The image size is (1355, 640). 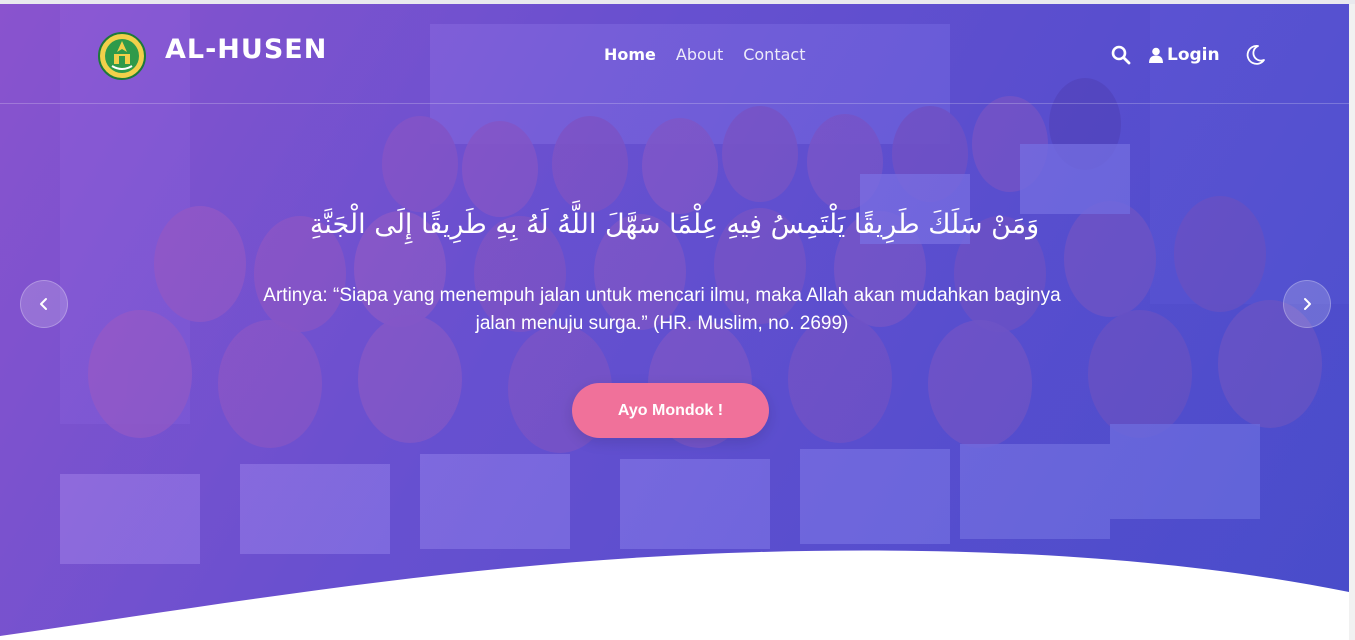 I want to click on search-icon, so click(x=1121, y=55).